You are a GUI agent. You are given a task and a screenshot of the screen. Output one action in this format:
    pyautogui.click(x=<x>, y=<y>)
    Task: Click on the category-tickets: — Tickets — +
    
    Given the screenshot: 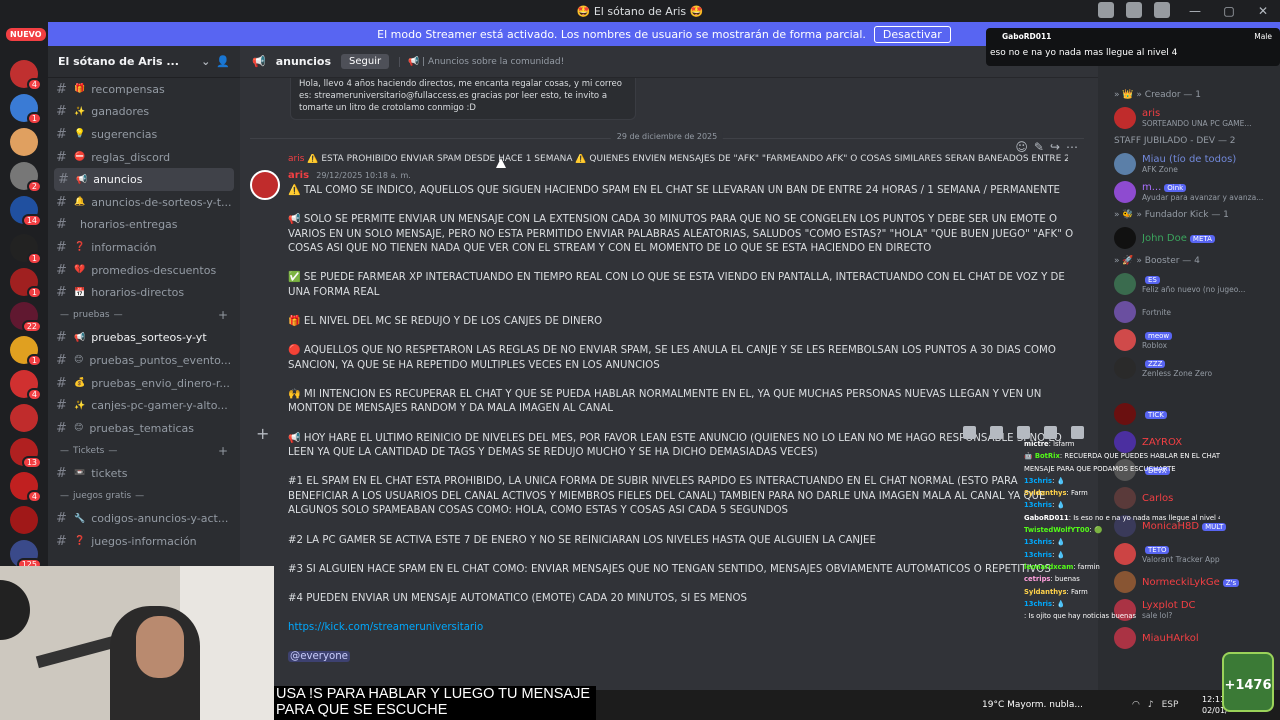 What is the action you would take?
    pyautogui.click(x=144, y=451)
    